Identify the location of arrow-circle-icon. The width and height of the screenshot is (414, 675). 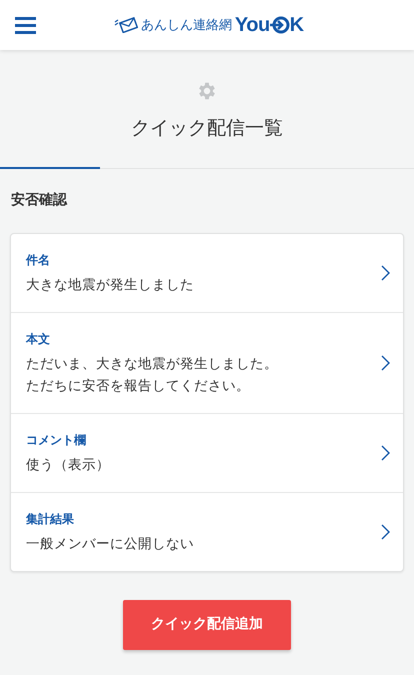
(280, 25).